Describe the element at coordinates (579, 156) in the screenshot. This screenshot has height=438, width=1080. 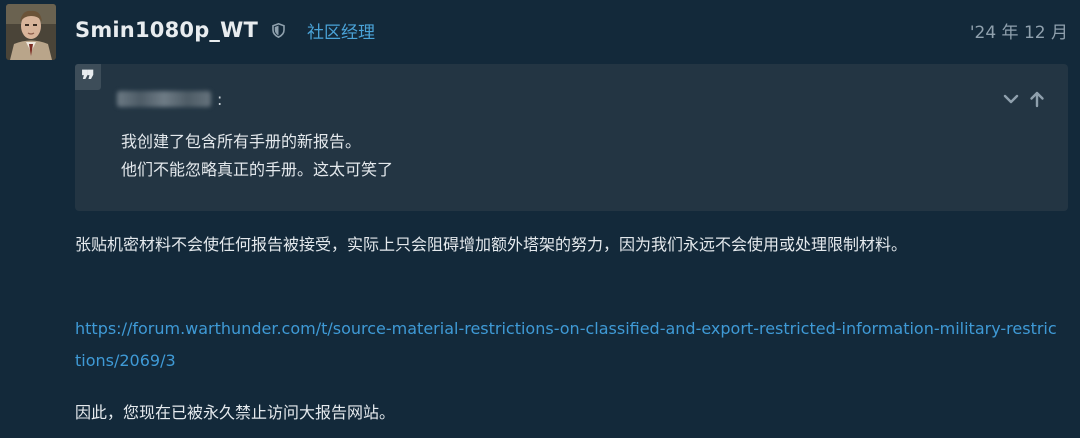
I see `quote-text: 我创建了包含所有手册的新报告。 他们不能忽略真正的手册。这太可笑了` at that location.